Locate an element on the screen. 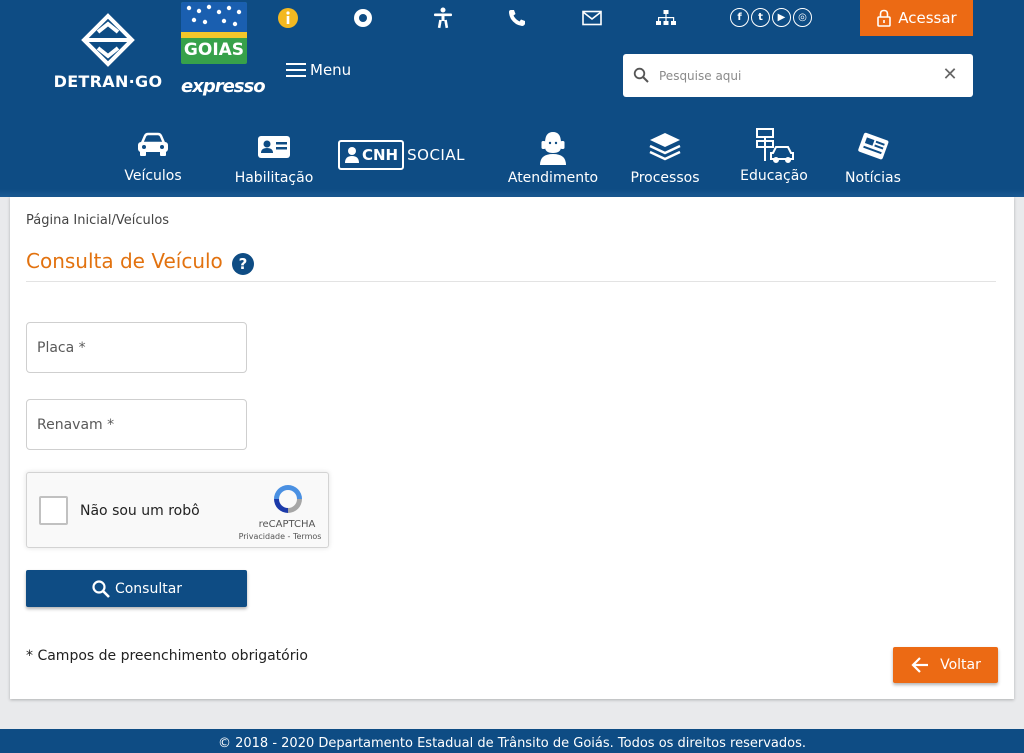 The height and width of the screenshot is (753, 1024). stars-icon is located at coordinates (214, 15).